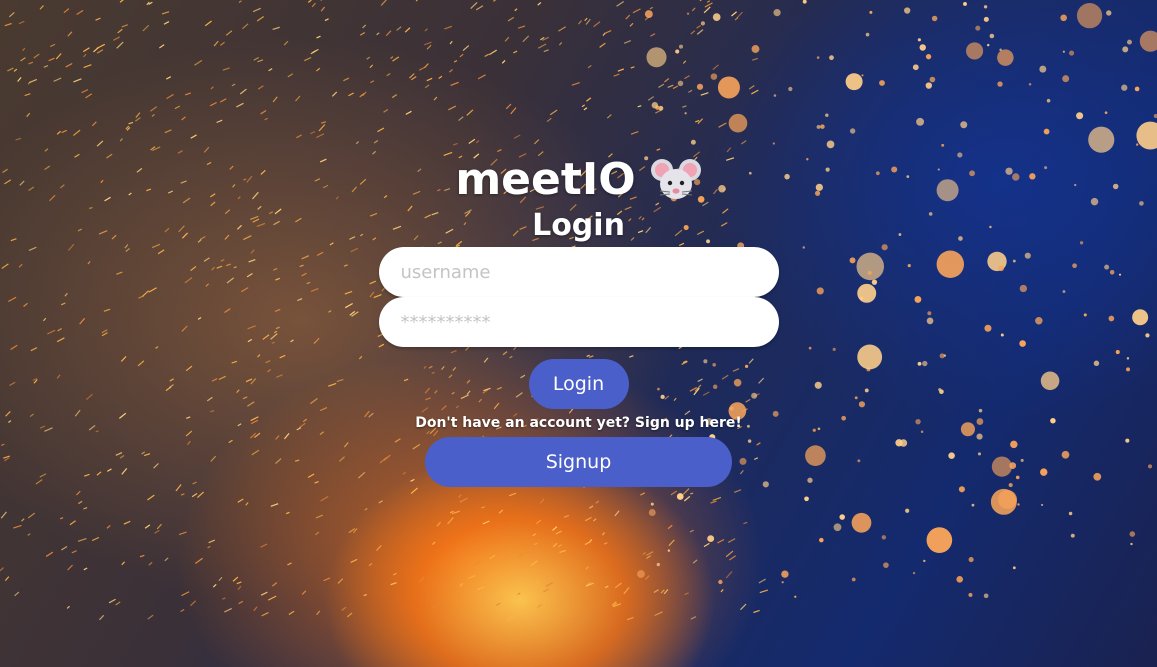 The height and width of the screenshot is (667, 1157). I want to click on signup-button: Signup, so click(578, 462).